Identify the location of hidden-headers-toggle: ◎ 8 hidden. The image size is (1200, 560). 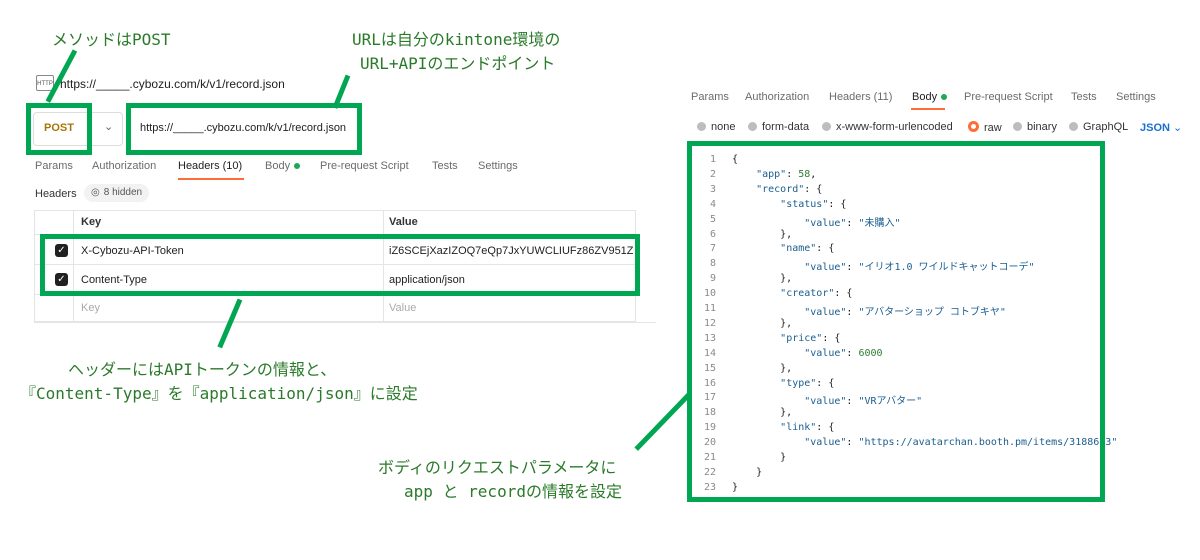
(117, 193).